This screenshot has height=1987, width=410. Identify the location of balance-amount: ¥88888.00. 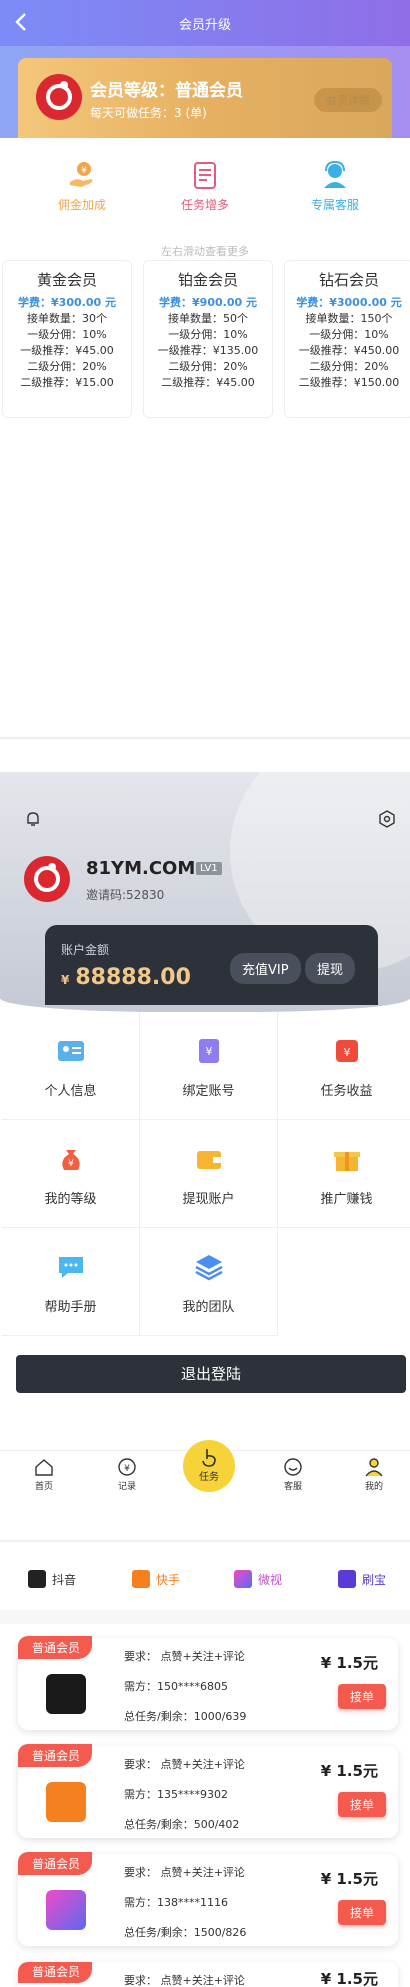
(126, 977).